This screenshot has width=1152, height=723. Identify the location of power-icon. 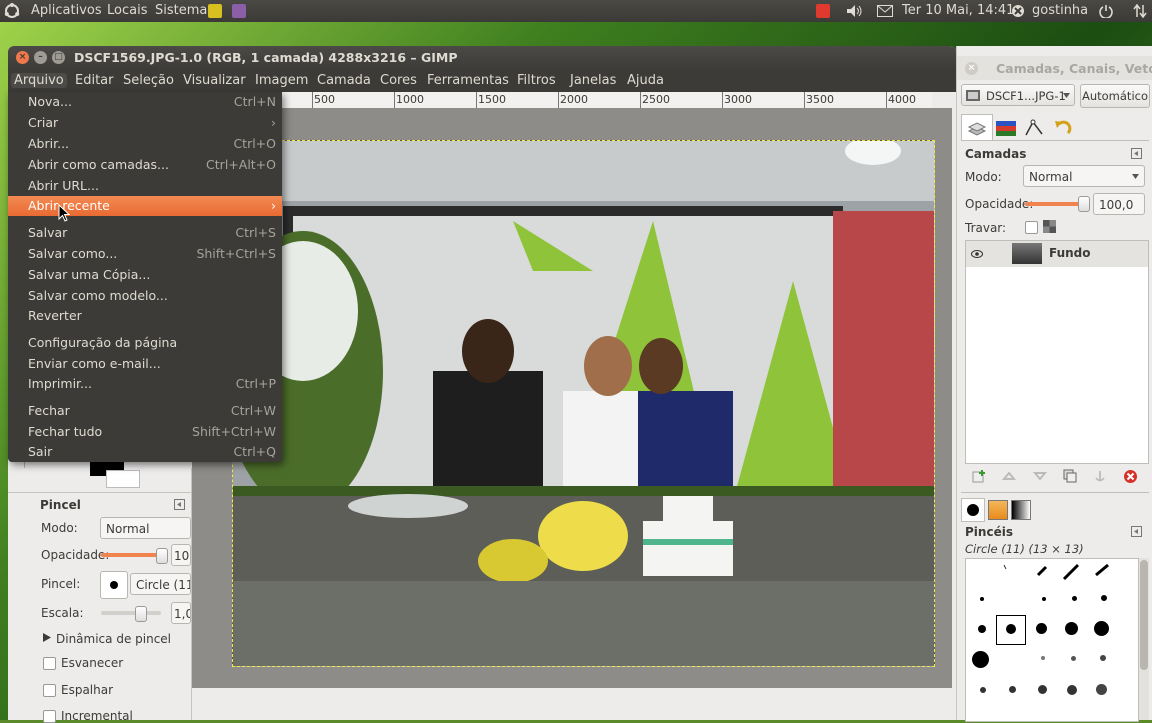
(1106, 11).